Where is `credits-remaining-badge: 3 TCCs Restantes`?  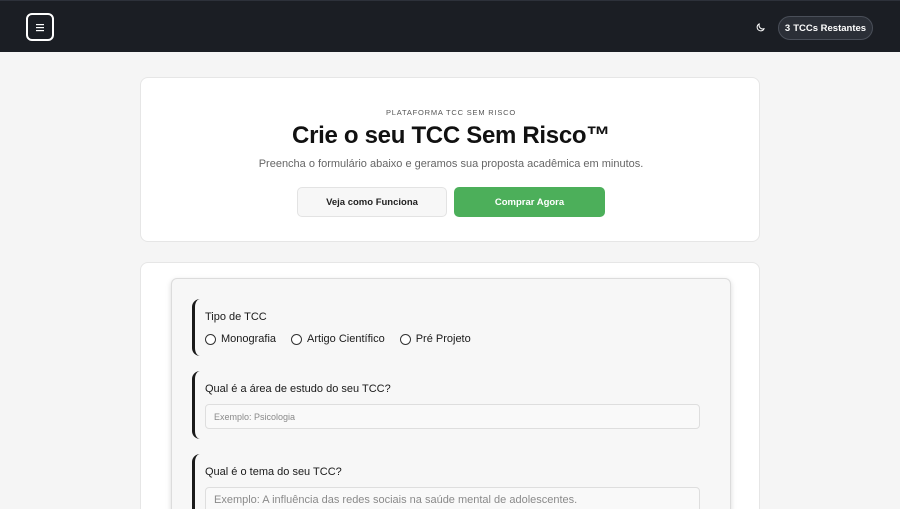 credits-remaining-badge: 3 TCCs Restantes is located at coordinates (825, 28).